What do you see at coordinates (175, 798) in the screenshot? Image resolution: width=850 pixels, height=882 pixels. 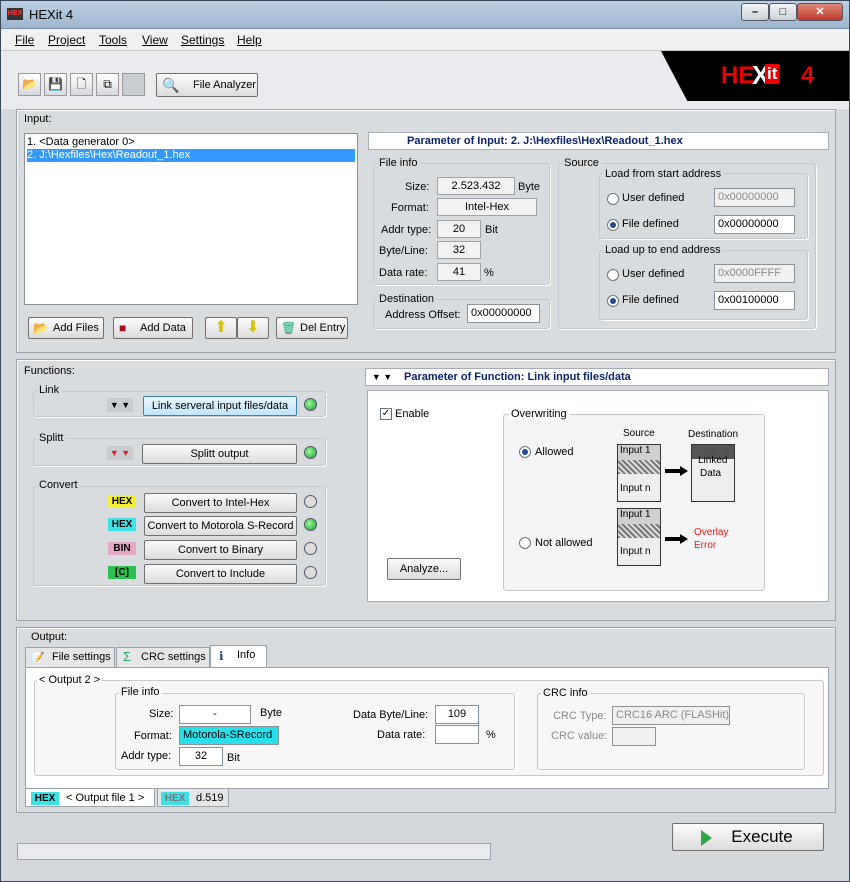 I see `output-file-2-hex-tag: HEX` at bounding box center [175, 798].